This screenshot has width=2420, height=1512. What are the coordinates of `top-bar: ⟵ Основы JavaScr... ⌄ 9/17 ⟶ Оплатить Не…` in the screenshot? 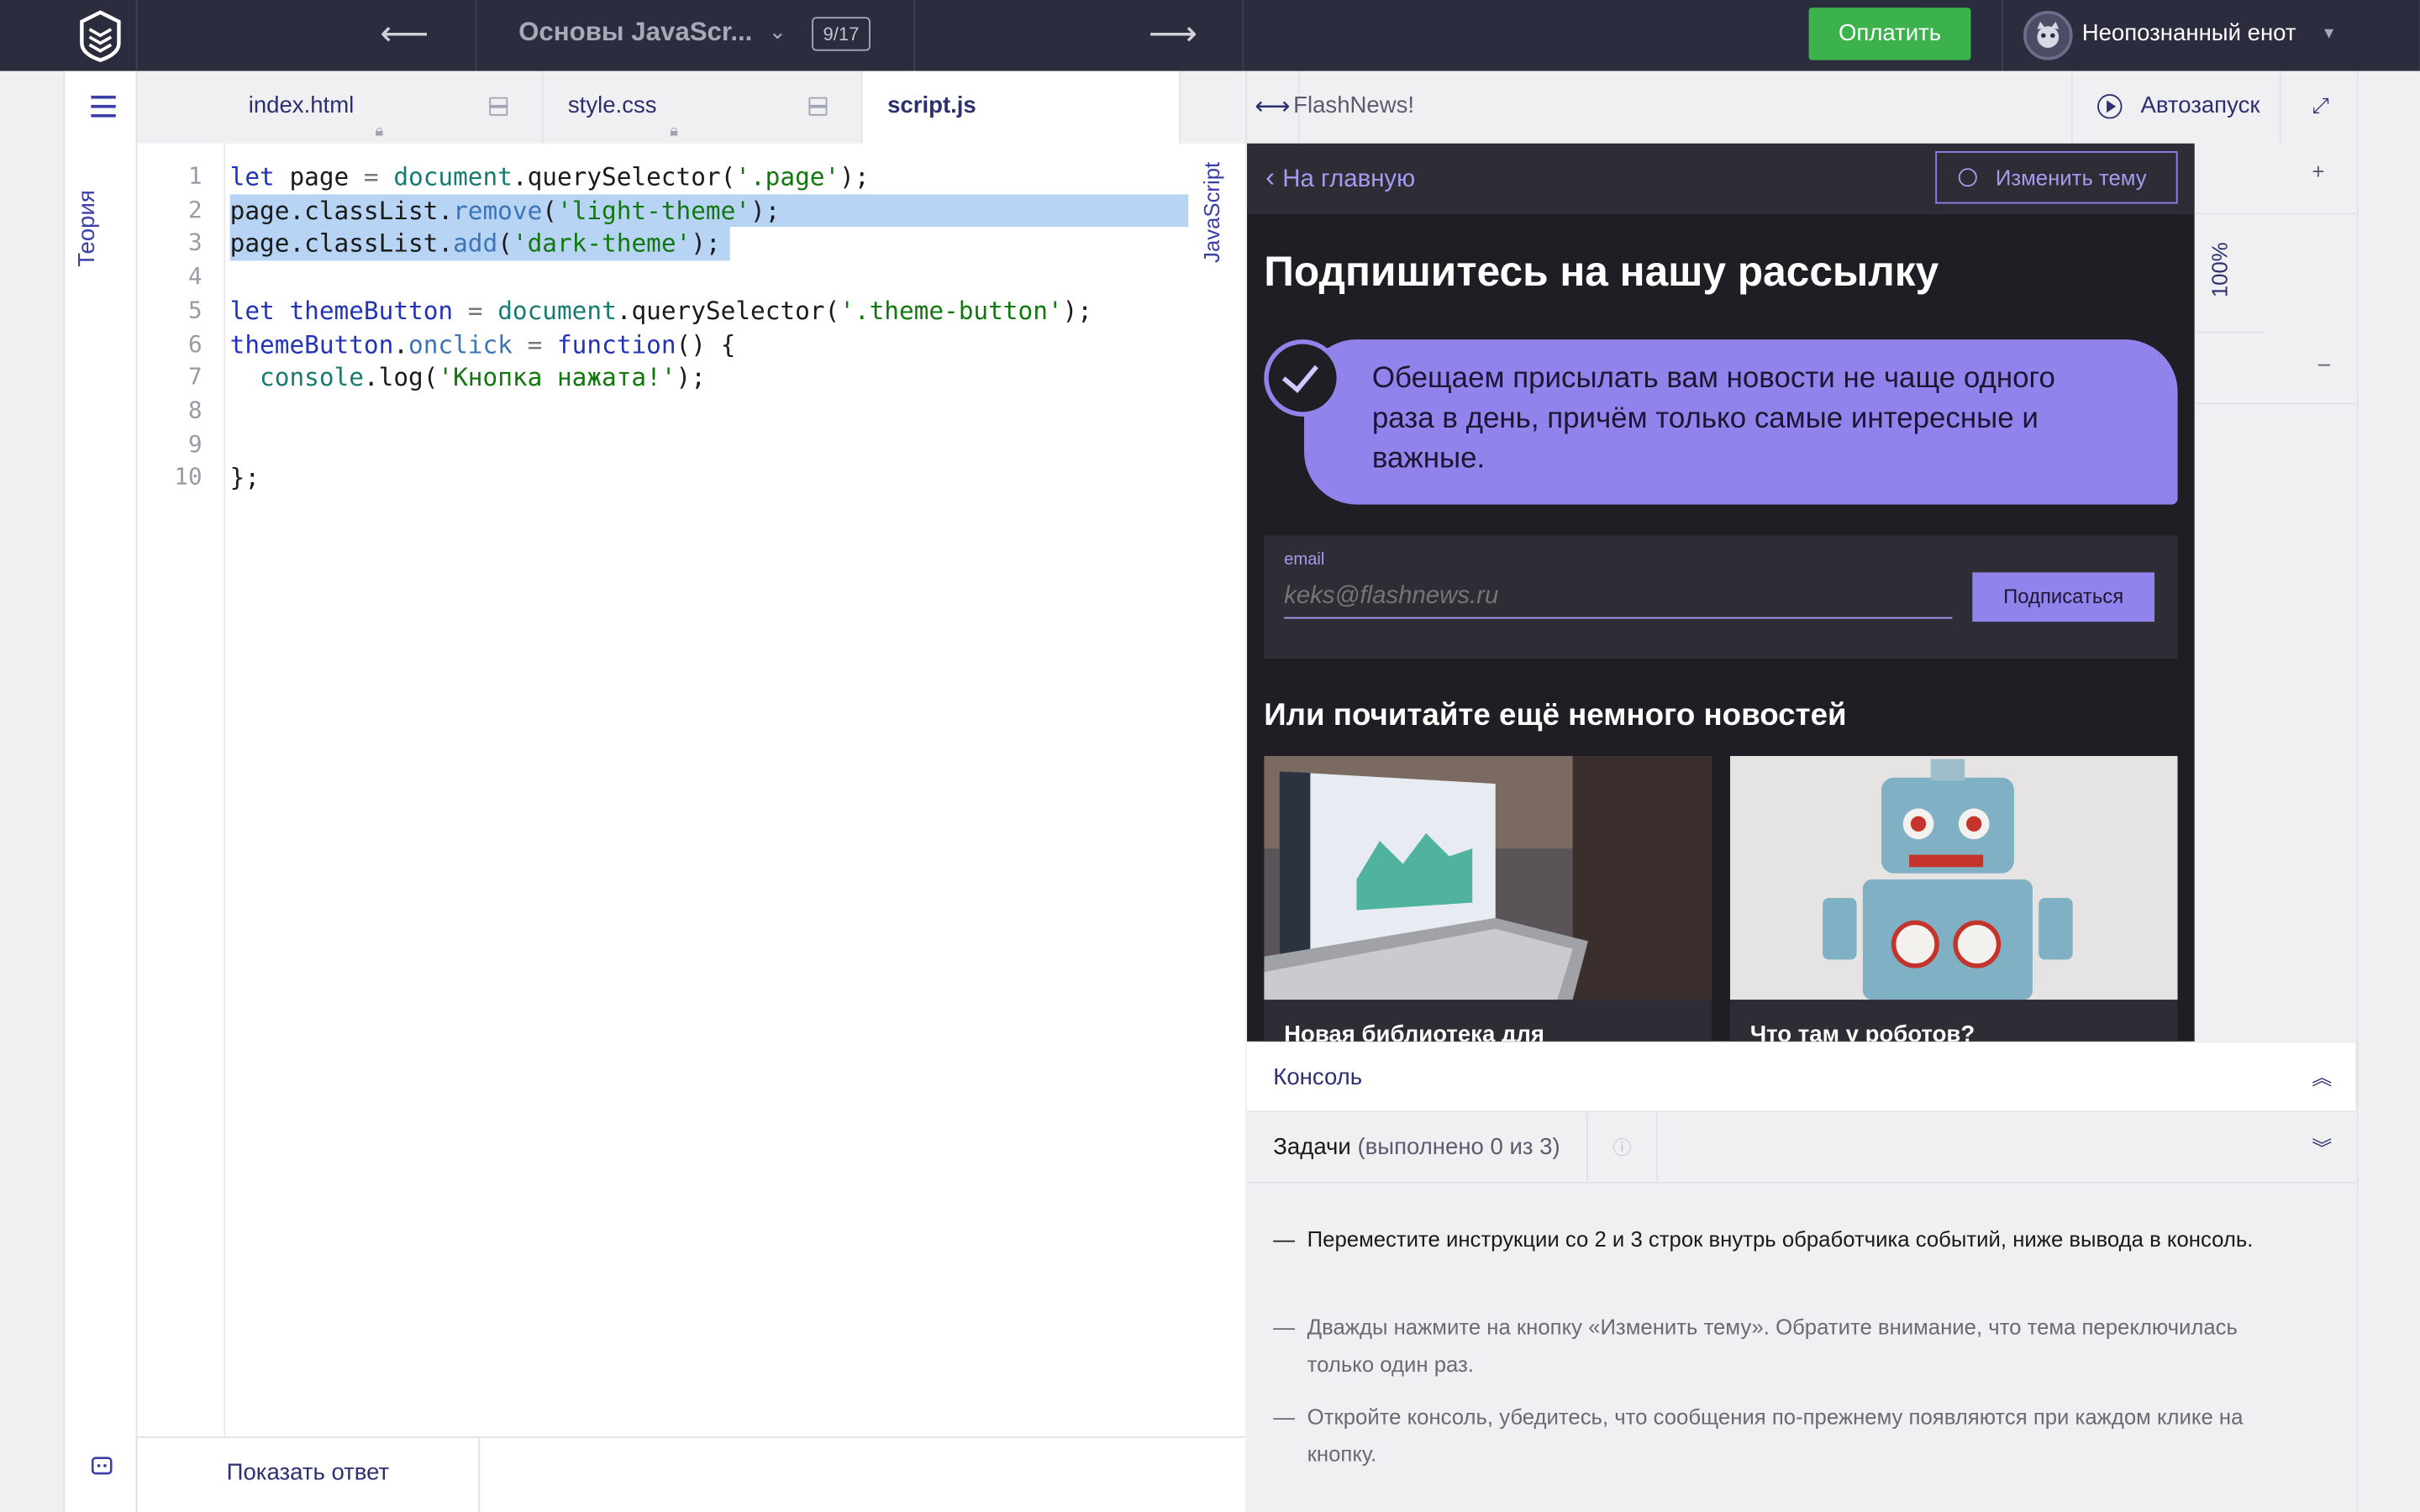 It's located at (1210, 35).